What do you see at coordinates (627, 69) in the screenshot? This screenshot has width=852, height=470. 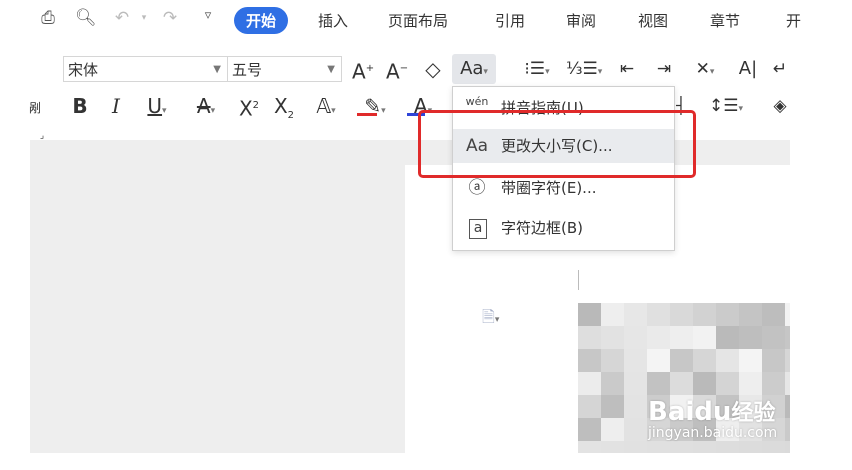 I see `decrease-indent-icon: ⇤` at bounding box center [627, 69].